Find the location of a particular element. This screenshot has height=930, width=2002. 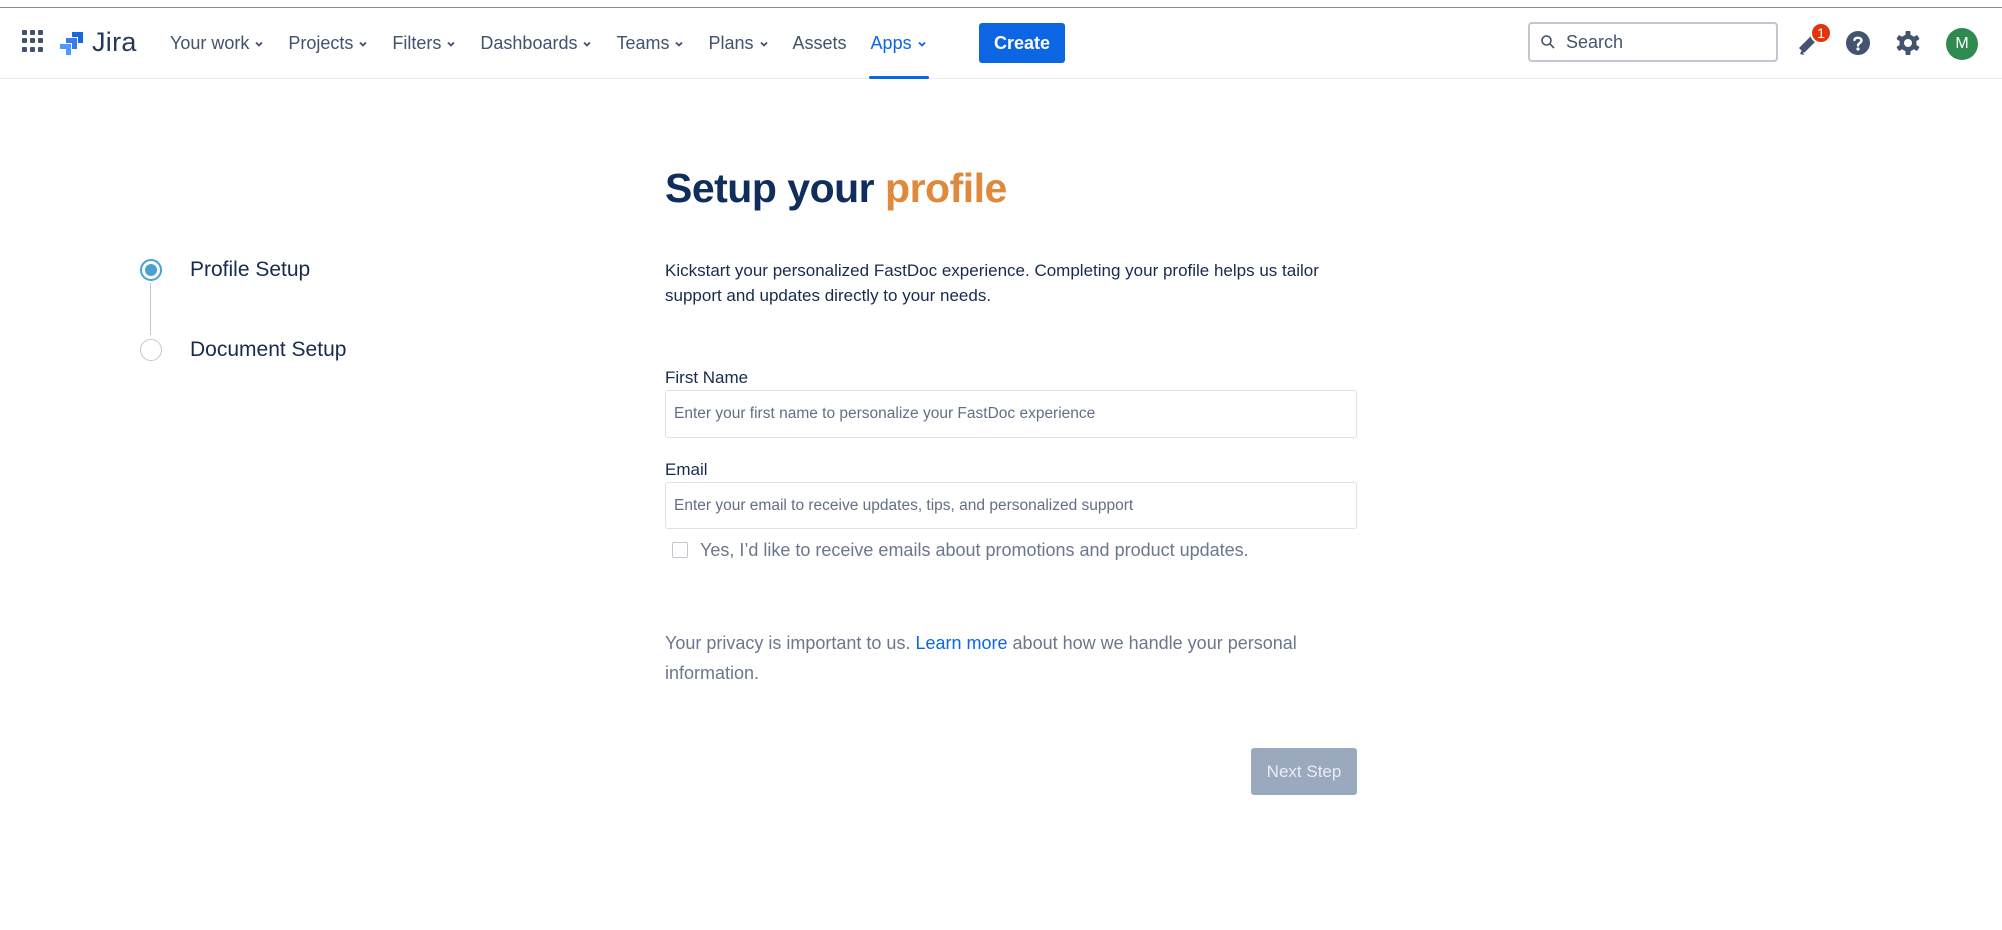

nav-label: Assets is located at coordinates (819, 43).